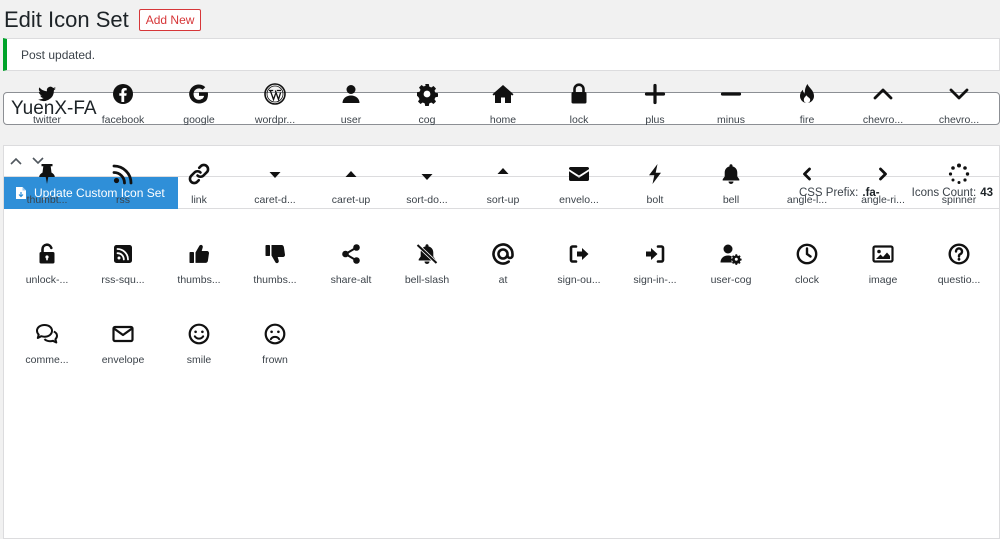 The height and width of the screenshot is (539, 1000). Describe the element at coordinates (351, 254) in the screenshot. I see `share-alt-icon` at that location.